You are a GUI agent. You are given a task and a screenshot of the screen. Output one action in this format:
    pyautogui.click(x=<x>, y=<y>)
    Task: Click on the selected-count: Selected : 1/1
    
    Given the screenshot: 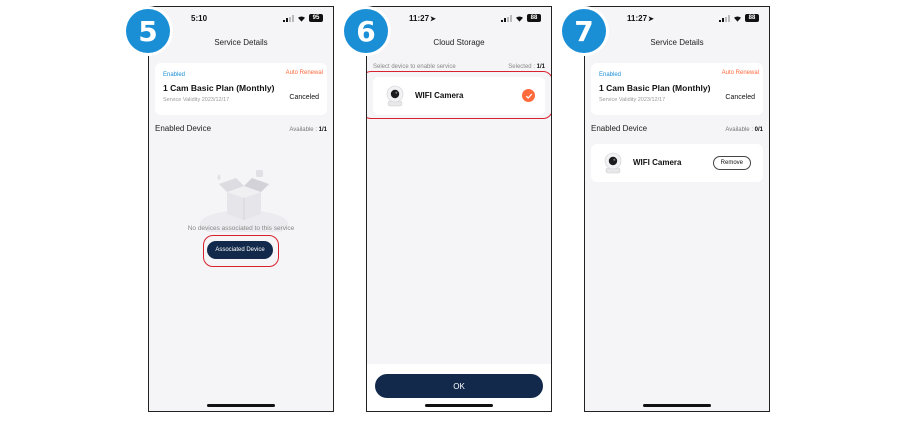 What is the action you would take?
    pyautogui.click(x=526, y=67)
    